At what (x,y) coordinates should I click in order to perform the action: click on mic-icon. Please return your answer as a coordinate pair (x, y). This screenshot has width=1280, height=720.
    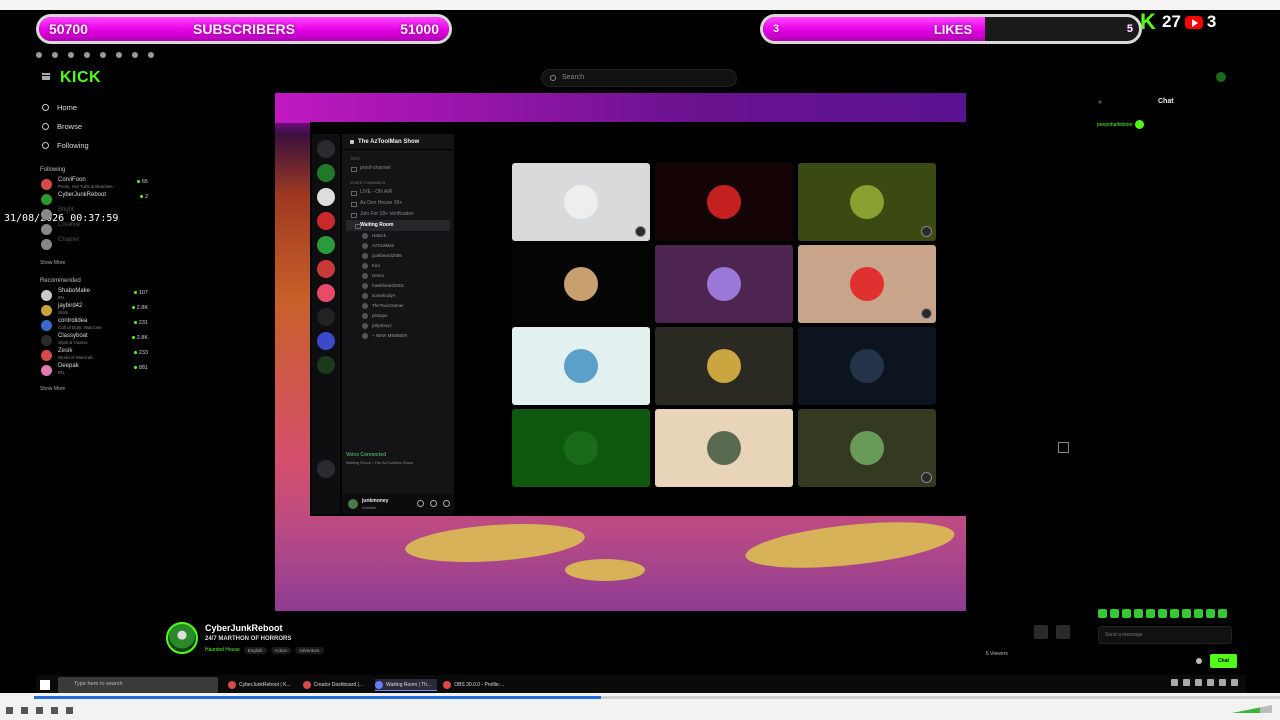
    Looking at the image, I should click on (420, 503).